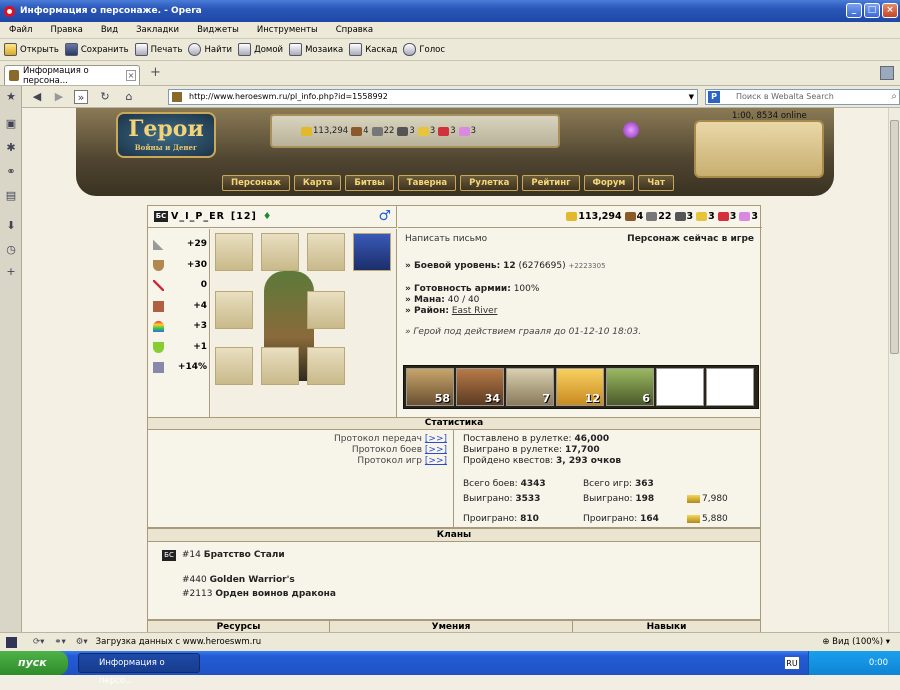 The width and height of the screenshot is (900, 690). I want to click on menu-bookmarks: Закладки, so click(157, 30).